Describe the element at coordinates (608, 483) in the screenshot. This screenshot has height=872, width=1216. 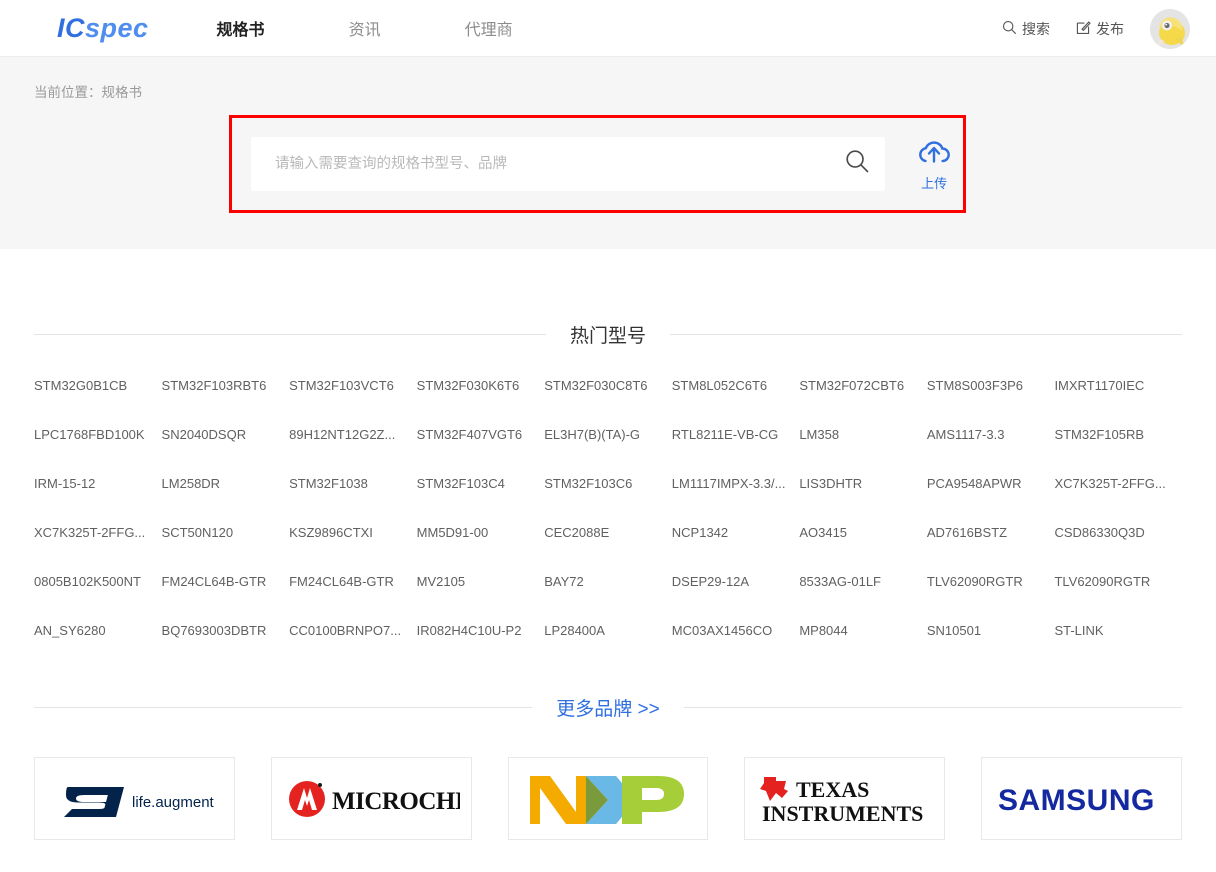
I see `hot-part-item: STM32F103C6` at that location.